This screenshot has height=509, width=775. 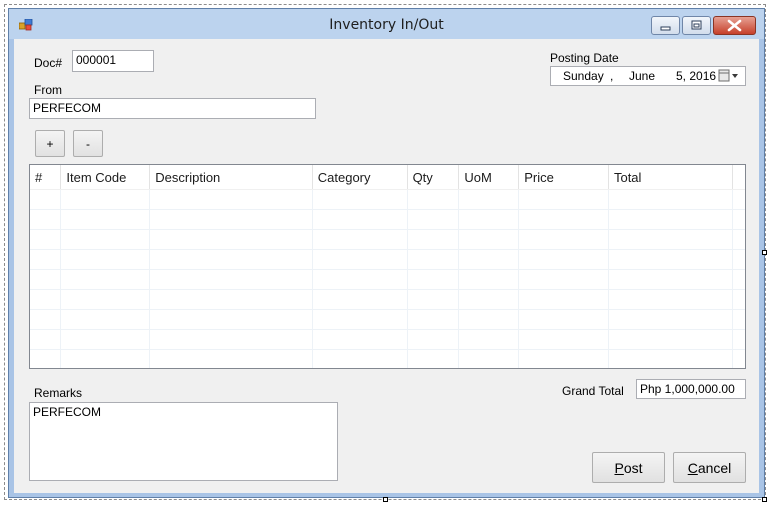 I want to click on calendar-dropdown-icon, so click(x=730, y=76).